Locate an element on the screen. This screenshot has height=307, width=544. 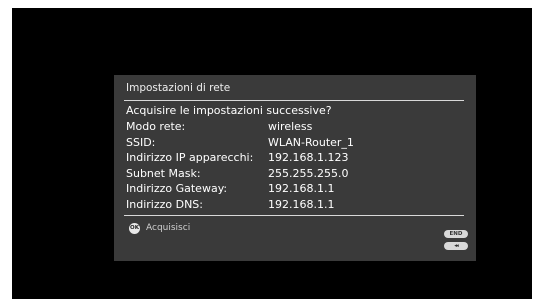
end-button-icon: END is located at coordinates (456, 234).